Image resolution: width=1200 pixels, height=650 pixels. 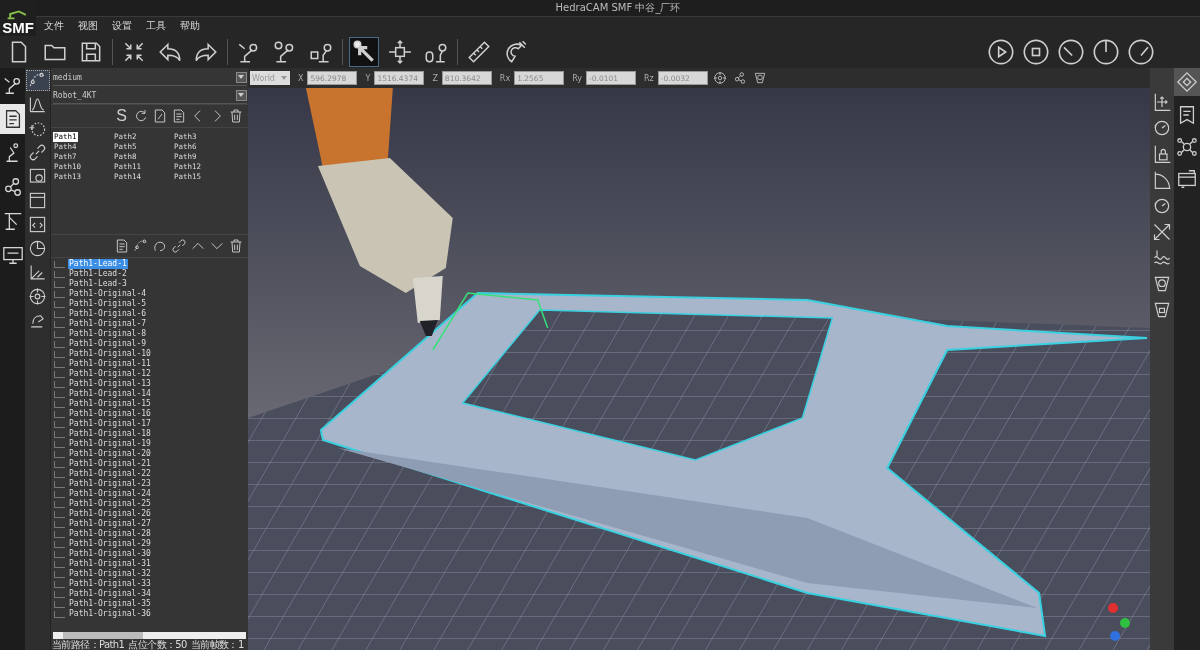 I want to click on tree-item: Path1-Original-13, so click(x=110, y=384).